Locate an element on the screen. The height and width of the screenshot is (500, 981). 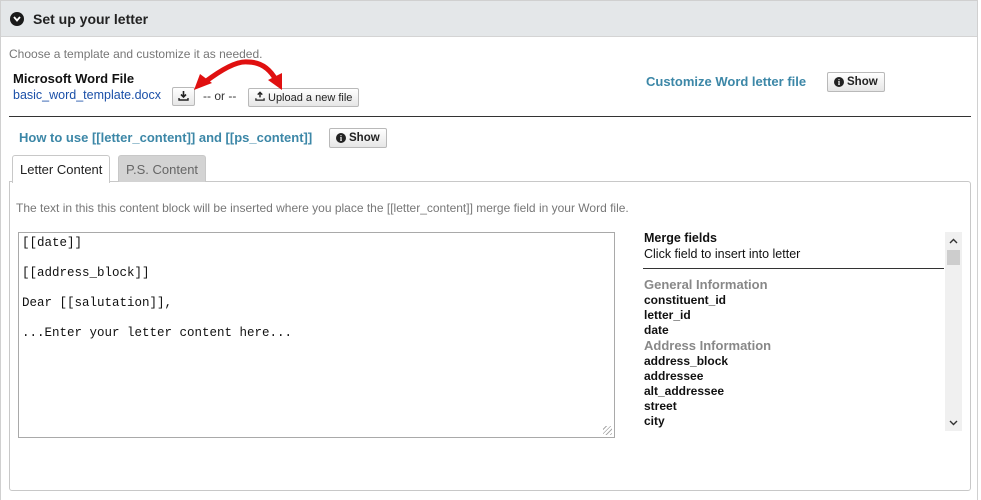
merge-field: address_block is located at coordinates (794, 361).